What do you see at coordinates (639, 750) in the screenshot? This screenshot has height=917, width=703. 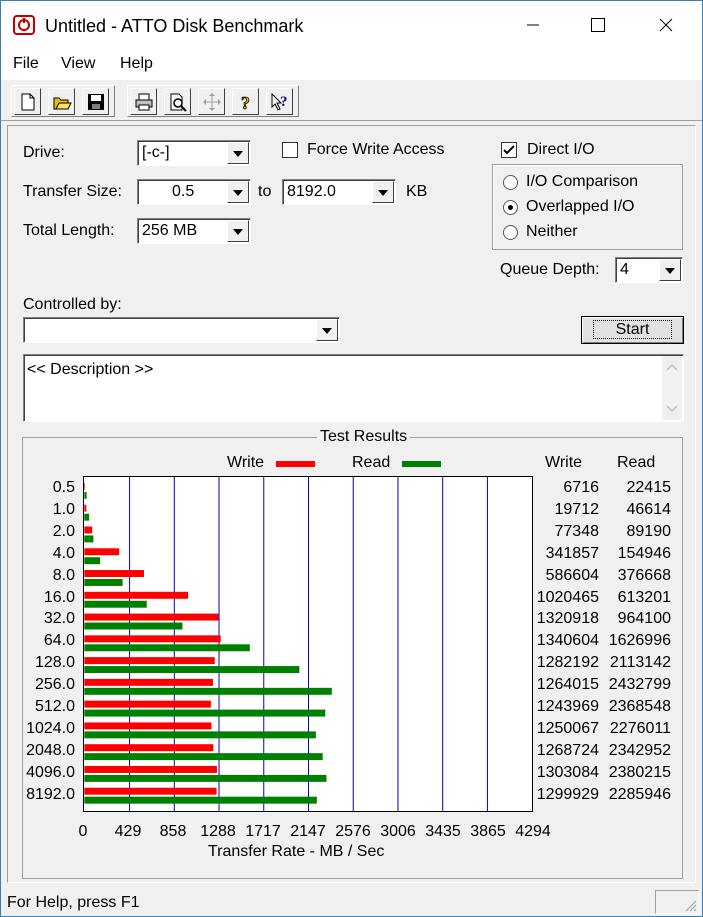 I see `read-value: 2342952` at bounding box center [639, 750].